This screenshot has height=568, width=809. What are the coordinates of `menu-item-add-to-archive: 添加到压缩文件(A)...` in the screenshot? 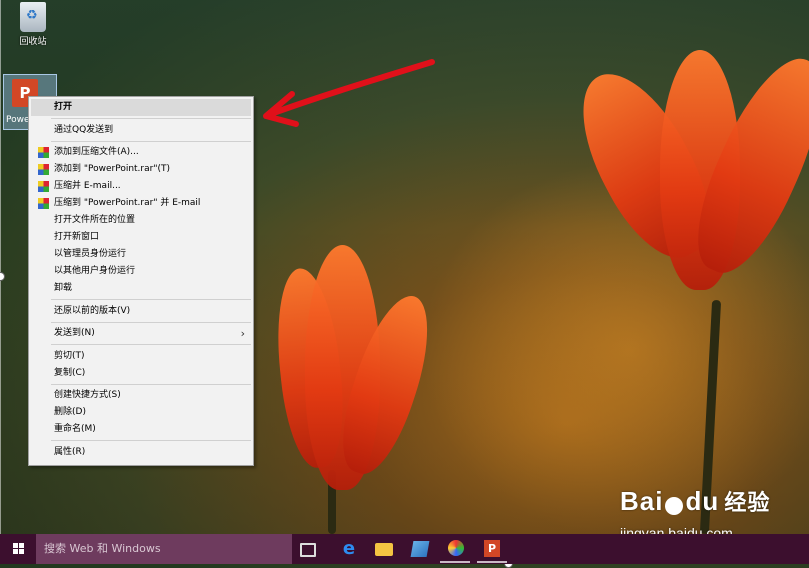 It's located at (141, 152).